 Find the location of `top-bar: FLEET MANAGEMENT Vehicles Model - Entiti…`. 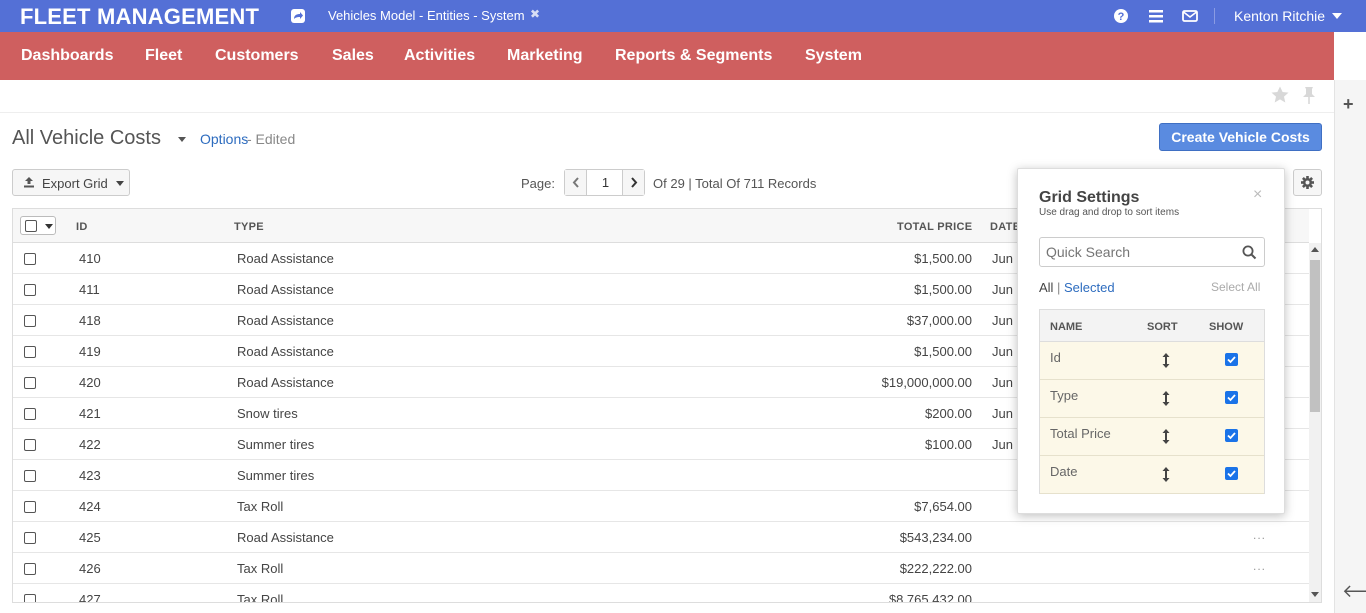

top-bar: FLEET MANAGEMENT Vehicles Model - Entiti… is located at coordinates (683, 16).